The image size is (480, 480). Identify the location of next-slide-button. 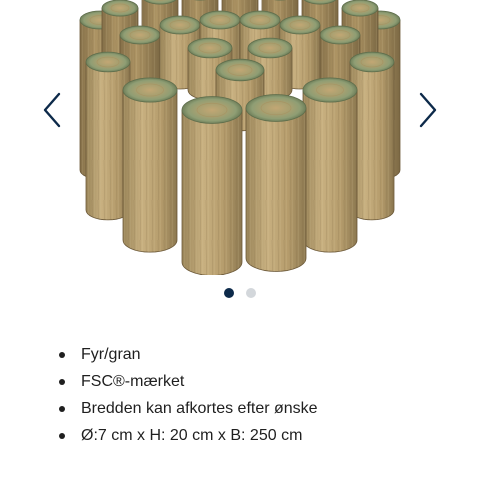
(428, 110).